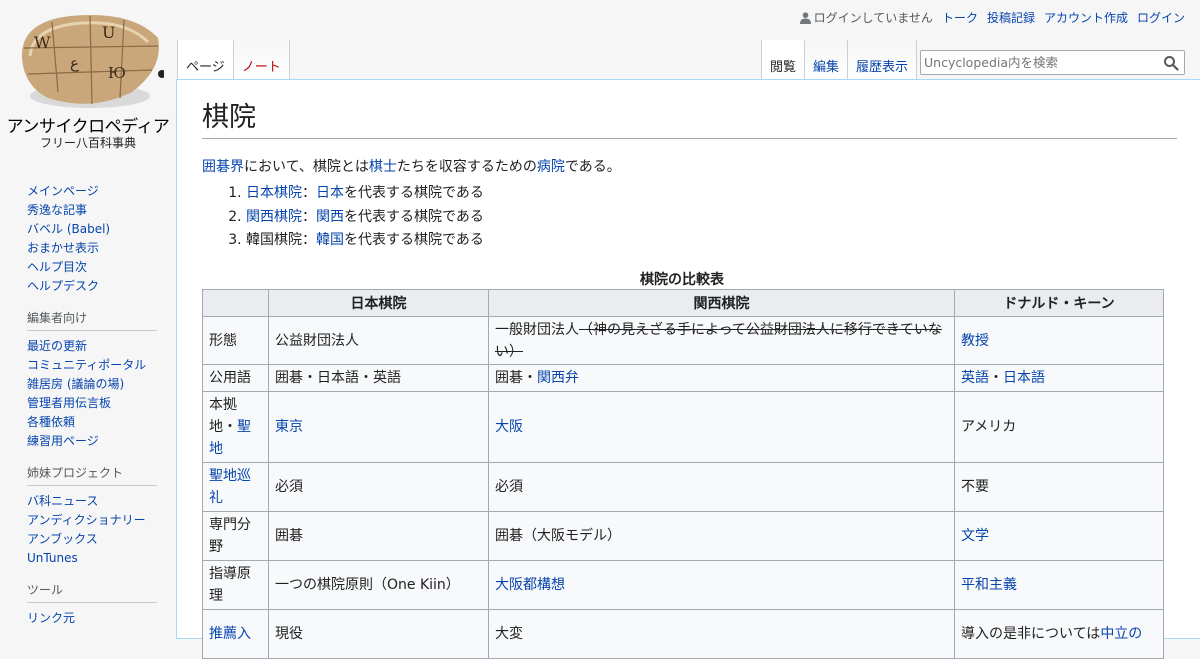 The height and width of the screenshot is (659, 1200). I want to click on nav-sandbox: 練習用ページ, so click(63, 441).